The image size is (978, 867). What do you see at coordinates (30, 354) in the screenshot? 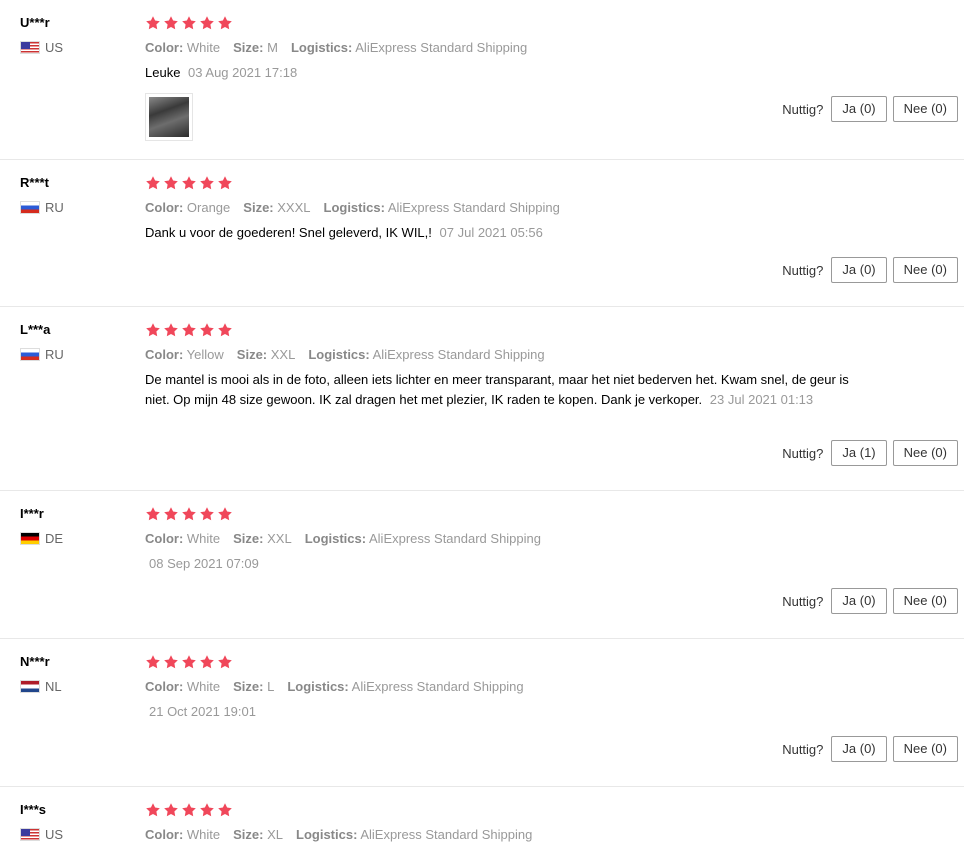
I see `ru-flag-icon` at bounding box center [30, 354].